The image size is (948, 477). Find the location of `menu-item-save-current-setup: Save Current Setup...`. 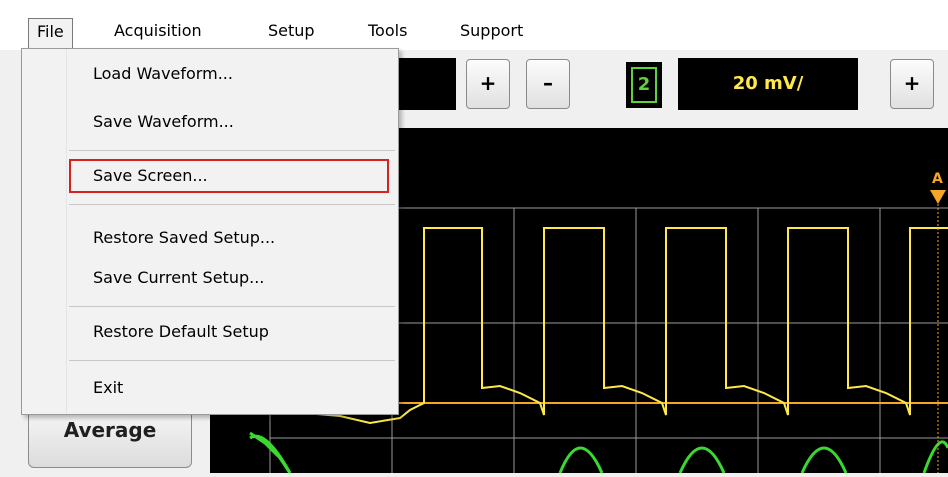

menu-item-save-current-setup: Save Current Setup... is located at coordinates (229, 278).